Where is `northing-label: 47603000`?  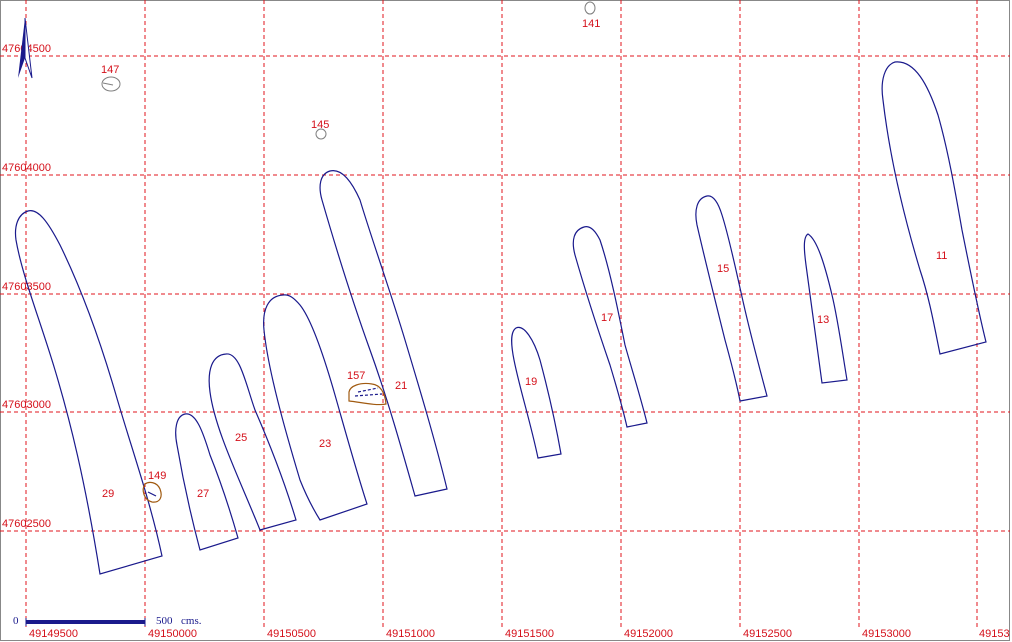 northing-label: 47603000 is located at coordinates (26, 405).